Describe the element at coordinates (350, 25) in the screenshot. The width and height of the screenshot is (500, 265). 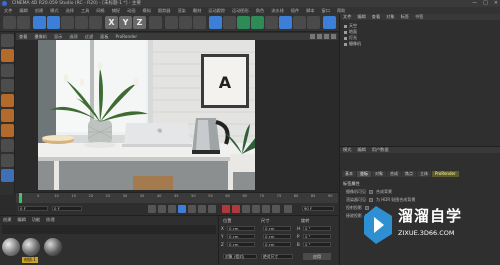
I see `object-row: 天空` at that location.